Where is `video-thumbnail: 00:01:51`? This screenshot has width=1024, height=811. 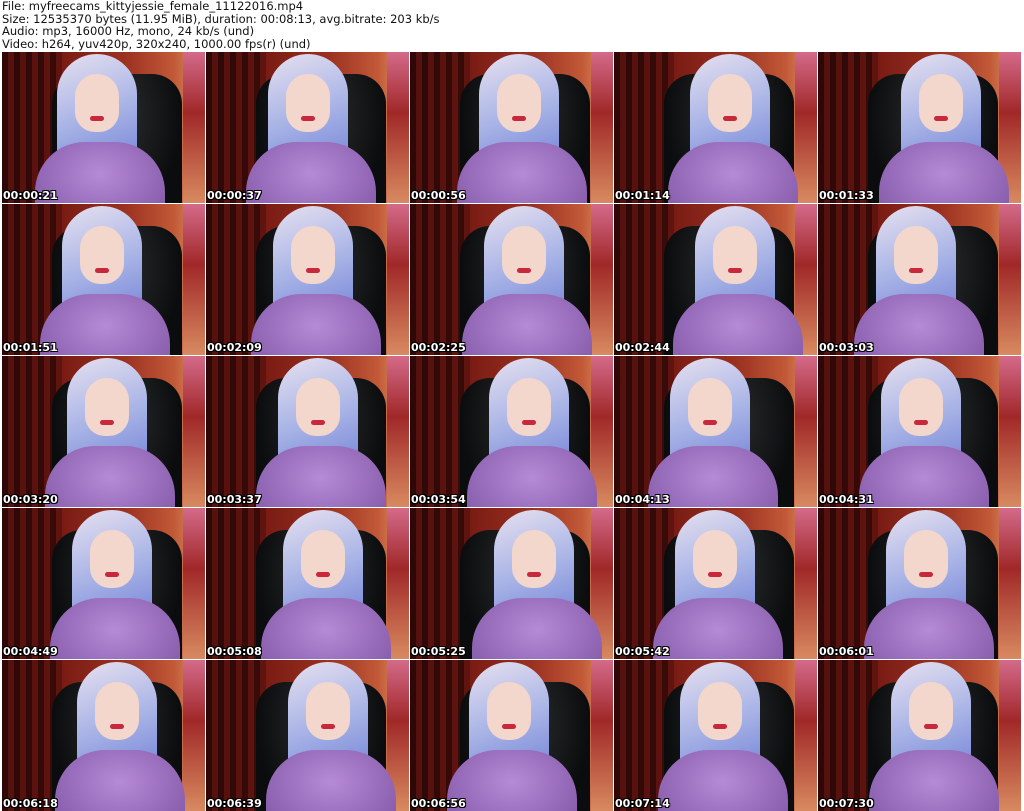
video-thumbnail: 00:01:51 is located at coordinates (103, 279).